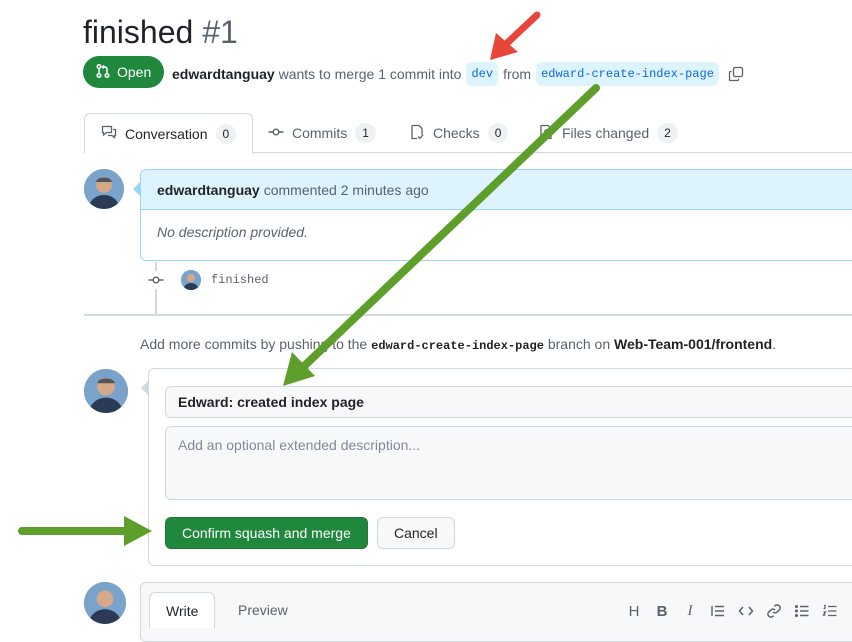 This screenshot has width=852, height=642. Describe the element at coordinates (690, 611) in the screenshot. I see `italic-icon: I` at that location.